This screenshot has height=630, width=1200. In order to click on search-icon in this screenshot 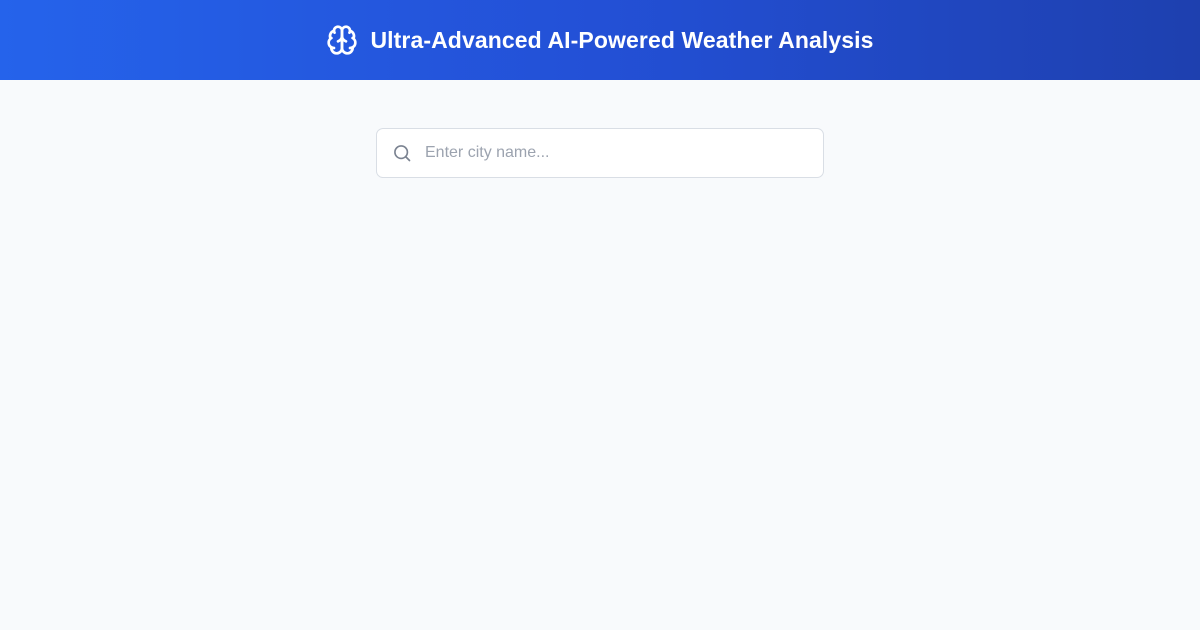, I will do `click(402, 153)`.